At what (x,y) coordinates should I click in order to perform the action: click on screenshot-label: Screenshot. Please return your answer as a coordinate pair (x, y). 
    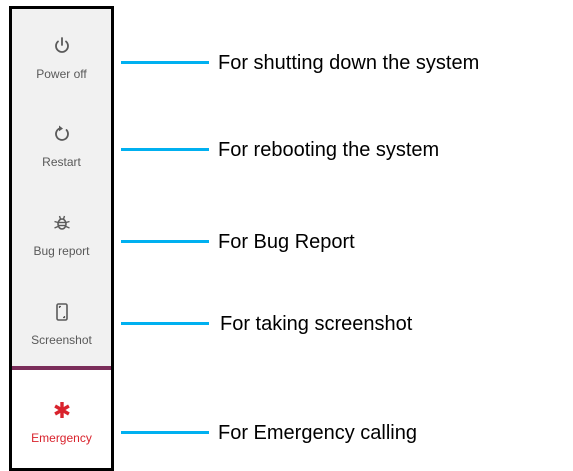
    Looking at the image, I should click on (61, 340).